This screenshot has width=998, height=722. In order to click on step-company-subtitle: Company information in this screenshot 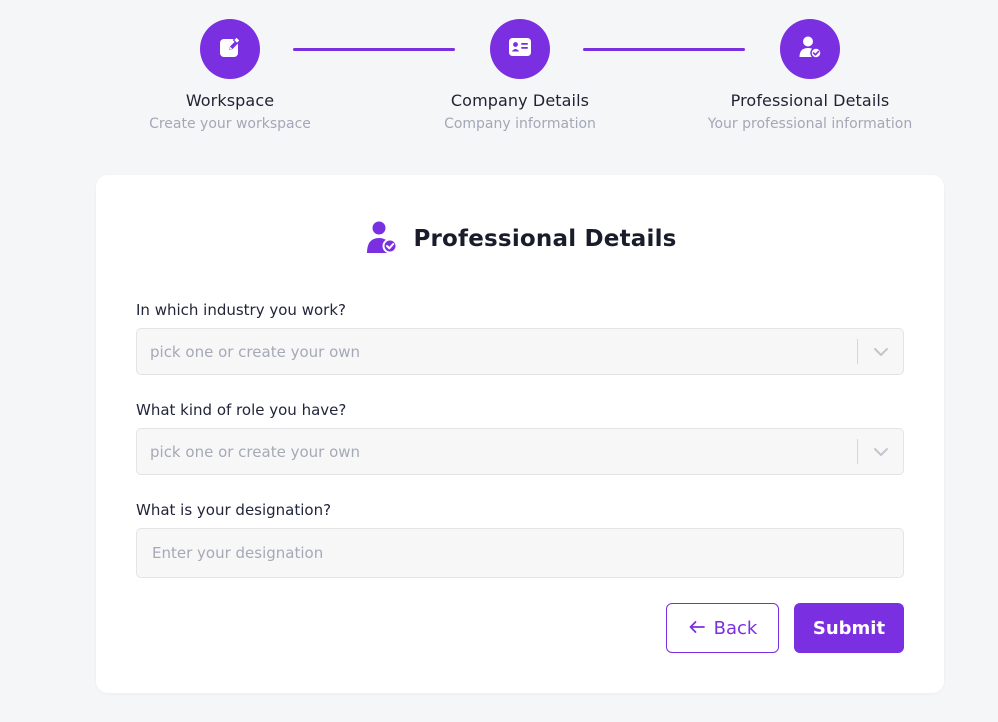, I will do `click(520, 124)`.